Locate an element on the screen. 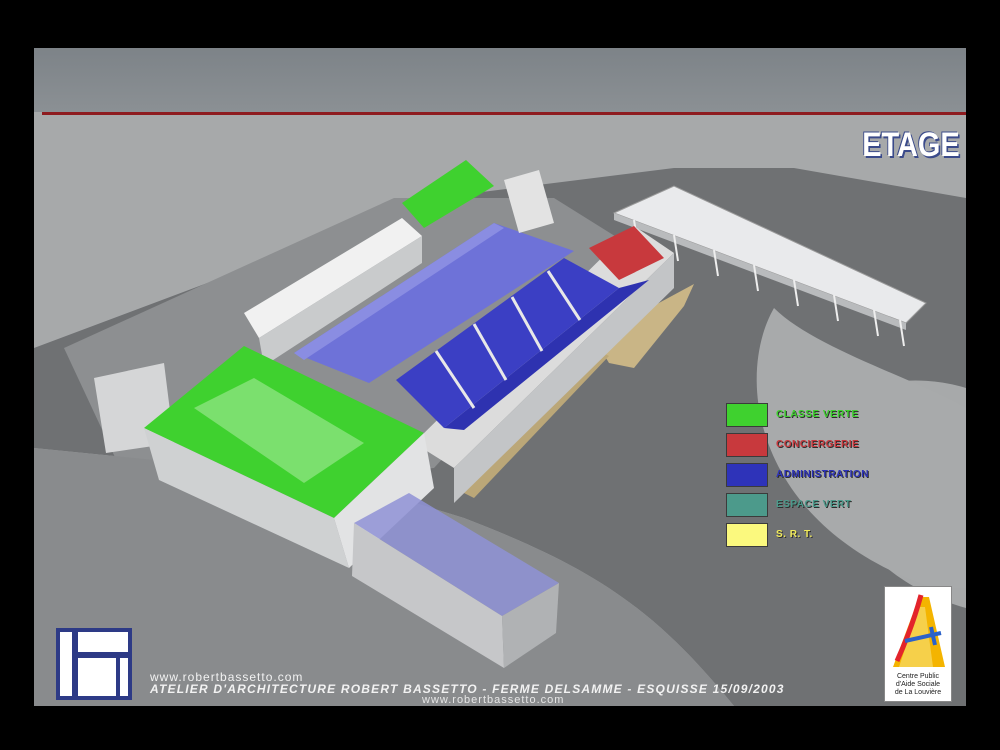 Image resolution: width=1000 pixels, height=750 pixels. legend-item-classe-verte: CLASSE VERTE is located at coordinates (826, 416).